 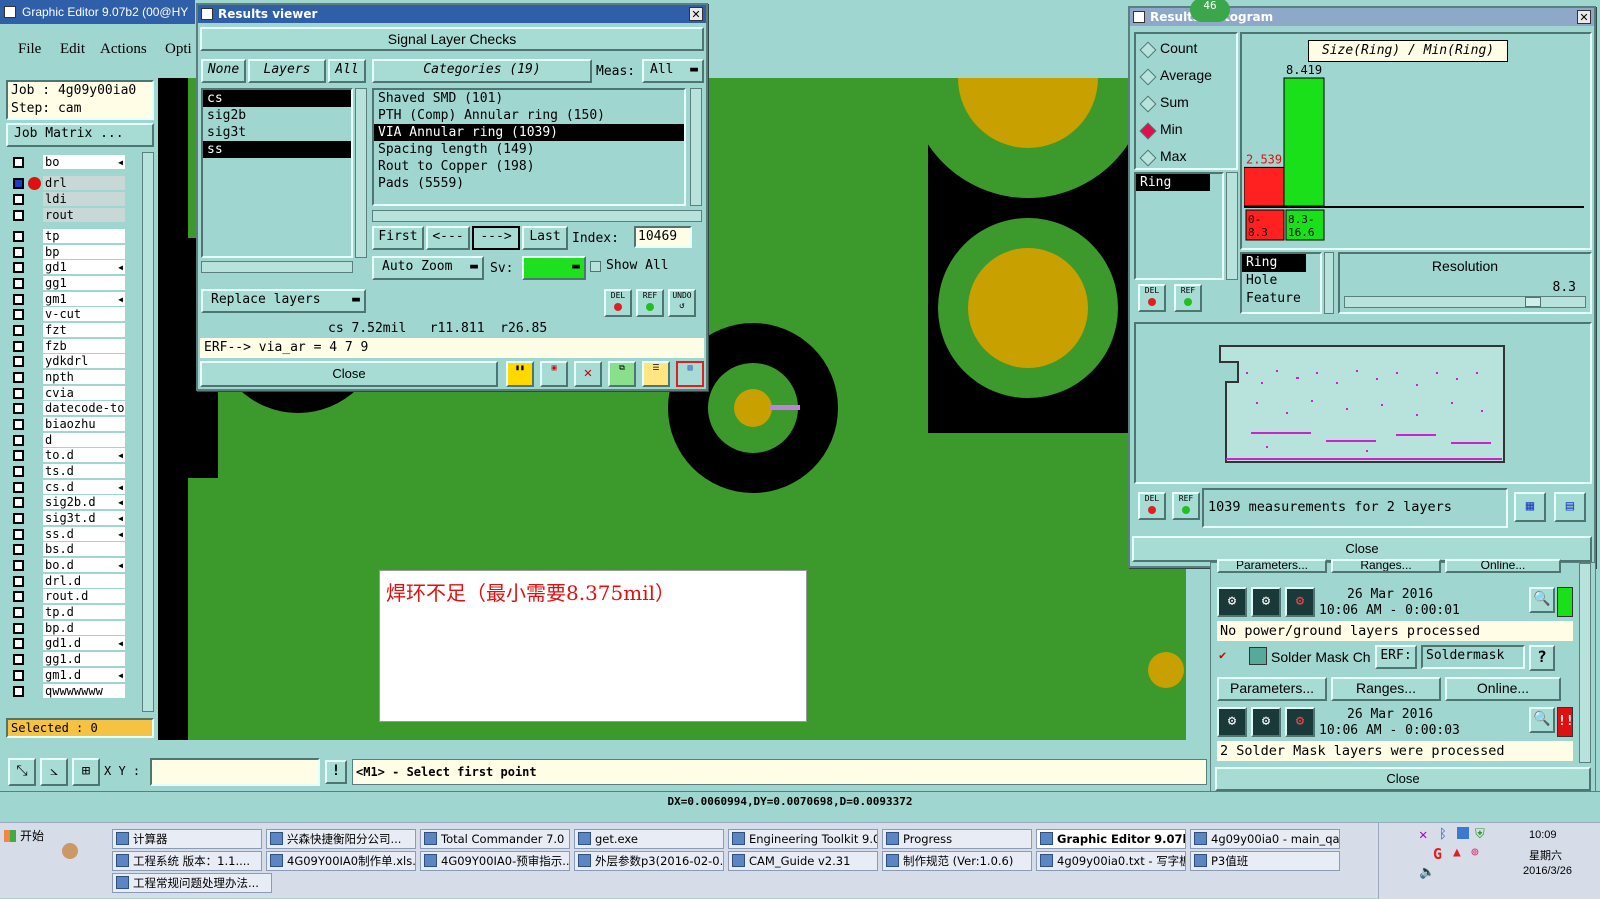 What do you see at coordinates (68, 183) in the screenshot?
I see `layer-row: drl` at bounding box center [68, 183].